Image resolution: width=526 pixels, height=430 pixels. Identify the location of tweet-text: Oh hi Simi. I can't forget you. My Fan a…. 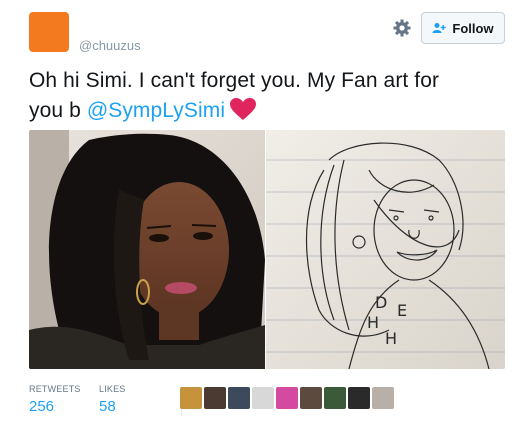
(264, 98).